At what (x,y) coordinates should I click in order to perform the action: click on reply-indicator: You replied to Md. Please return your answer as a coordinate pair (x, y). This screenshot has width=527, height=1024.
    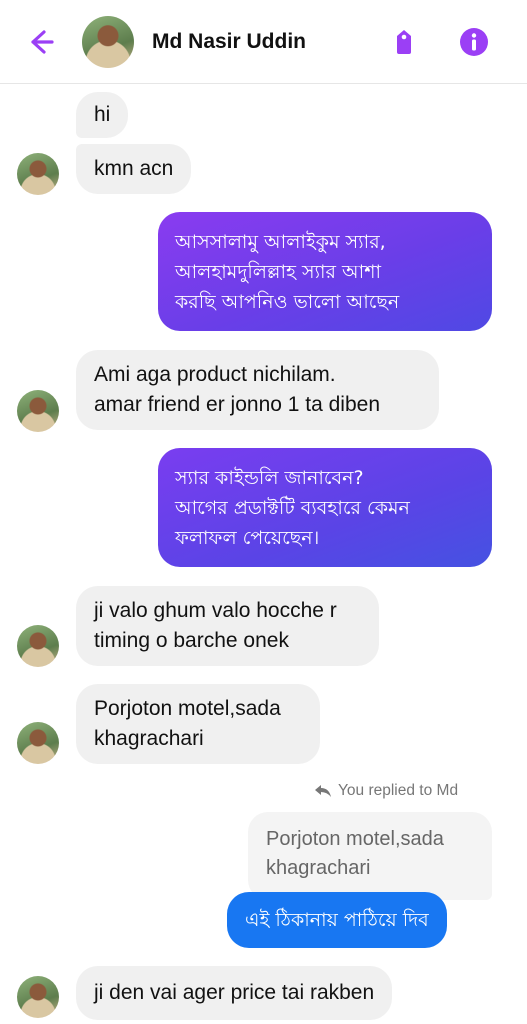
    Looking at the image, I should click on (386, 791).